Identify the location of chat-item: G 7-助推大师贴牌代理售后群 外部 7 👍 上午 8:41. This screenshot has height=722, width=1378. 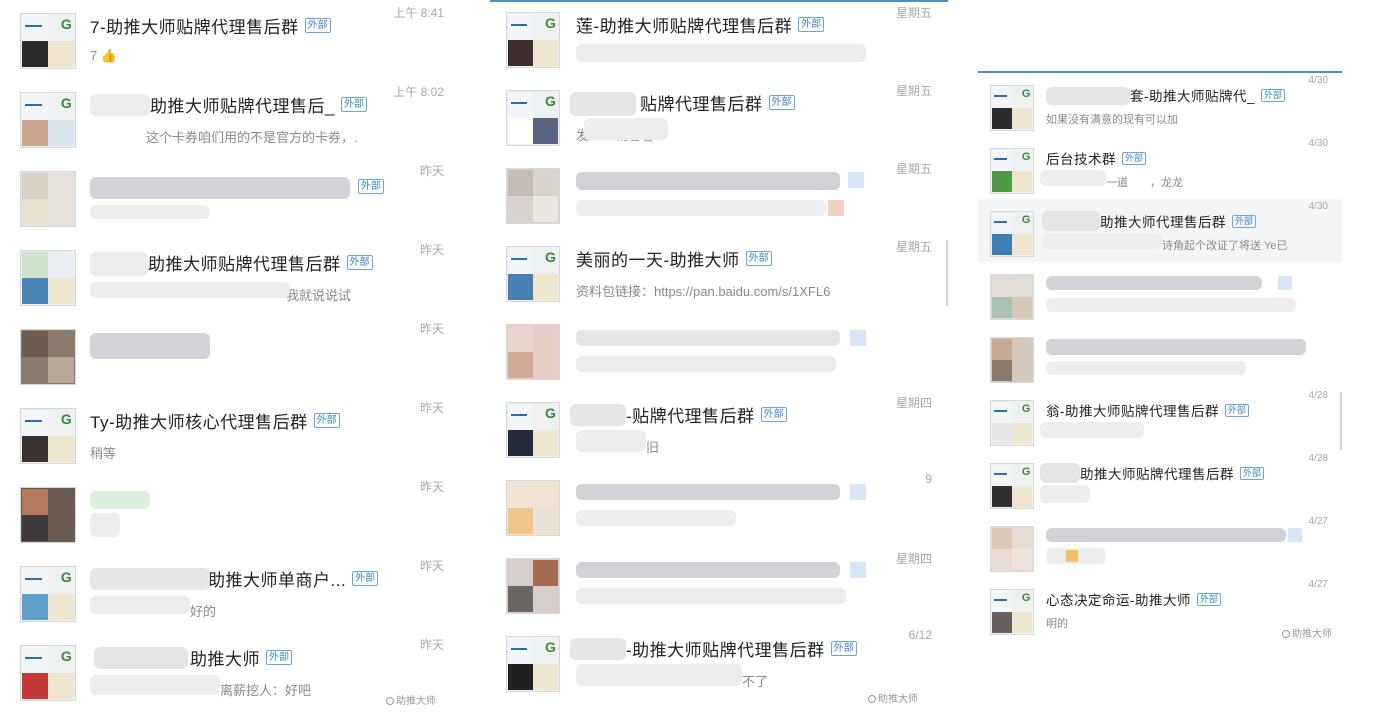
(239, 39).